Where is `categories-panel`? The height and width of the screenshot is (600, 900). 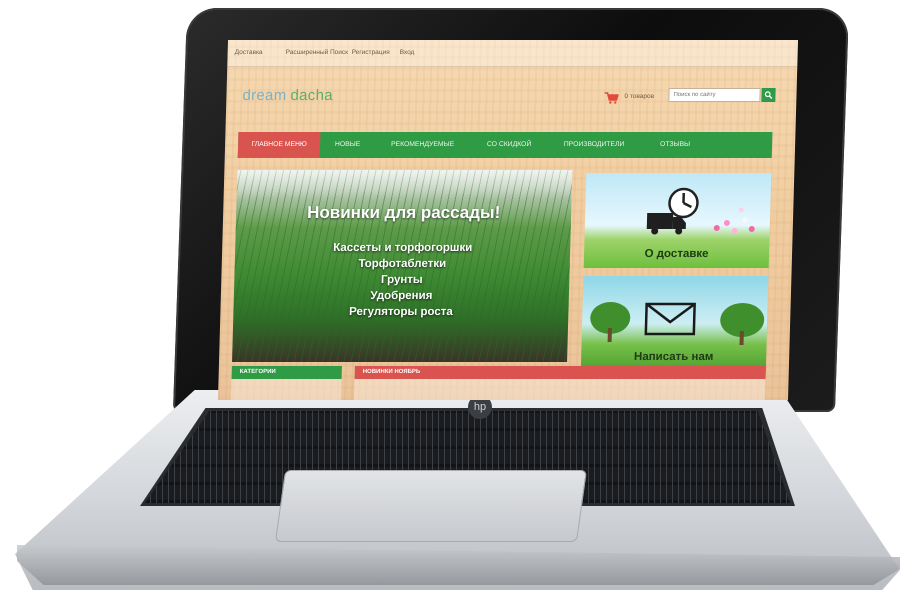
categories-panel is located at coordinates (286, 389).